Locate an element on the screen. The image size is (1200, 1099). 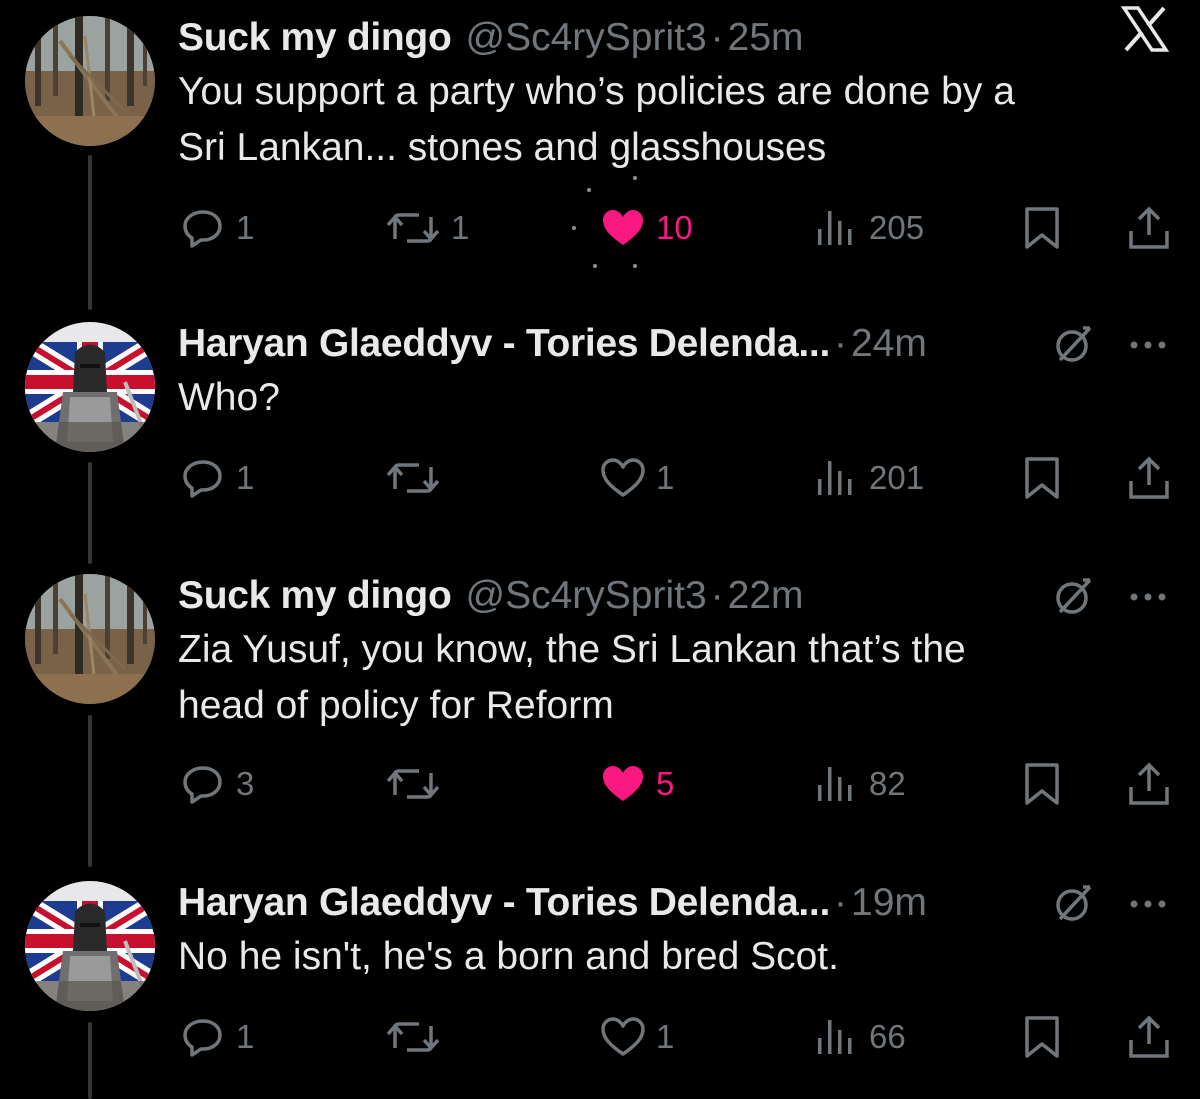
tweet-text-line: Who? is located at coordinates (229, 397).